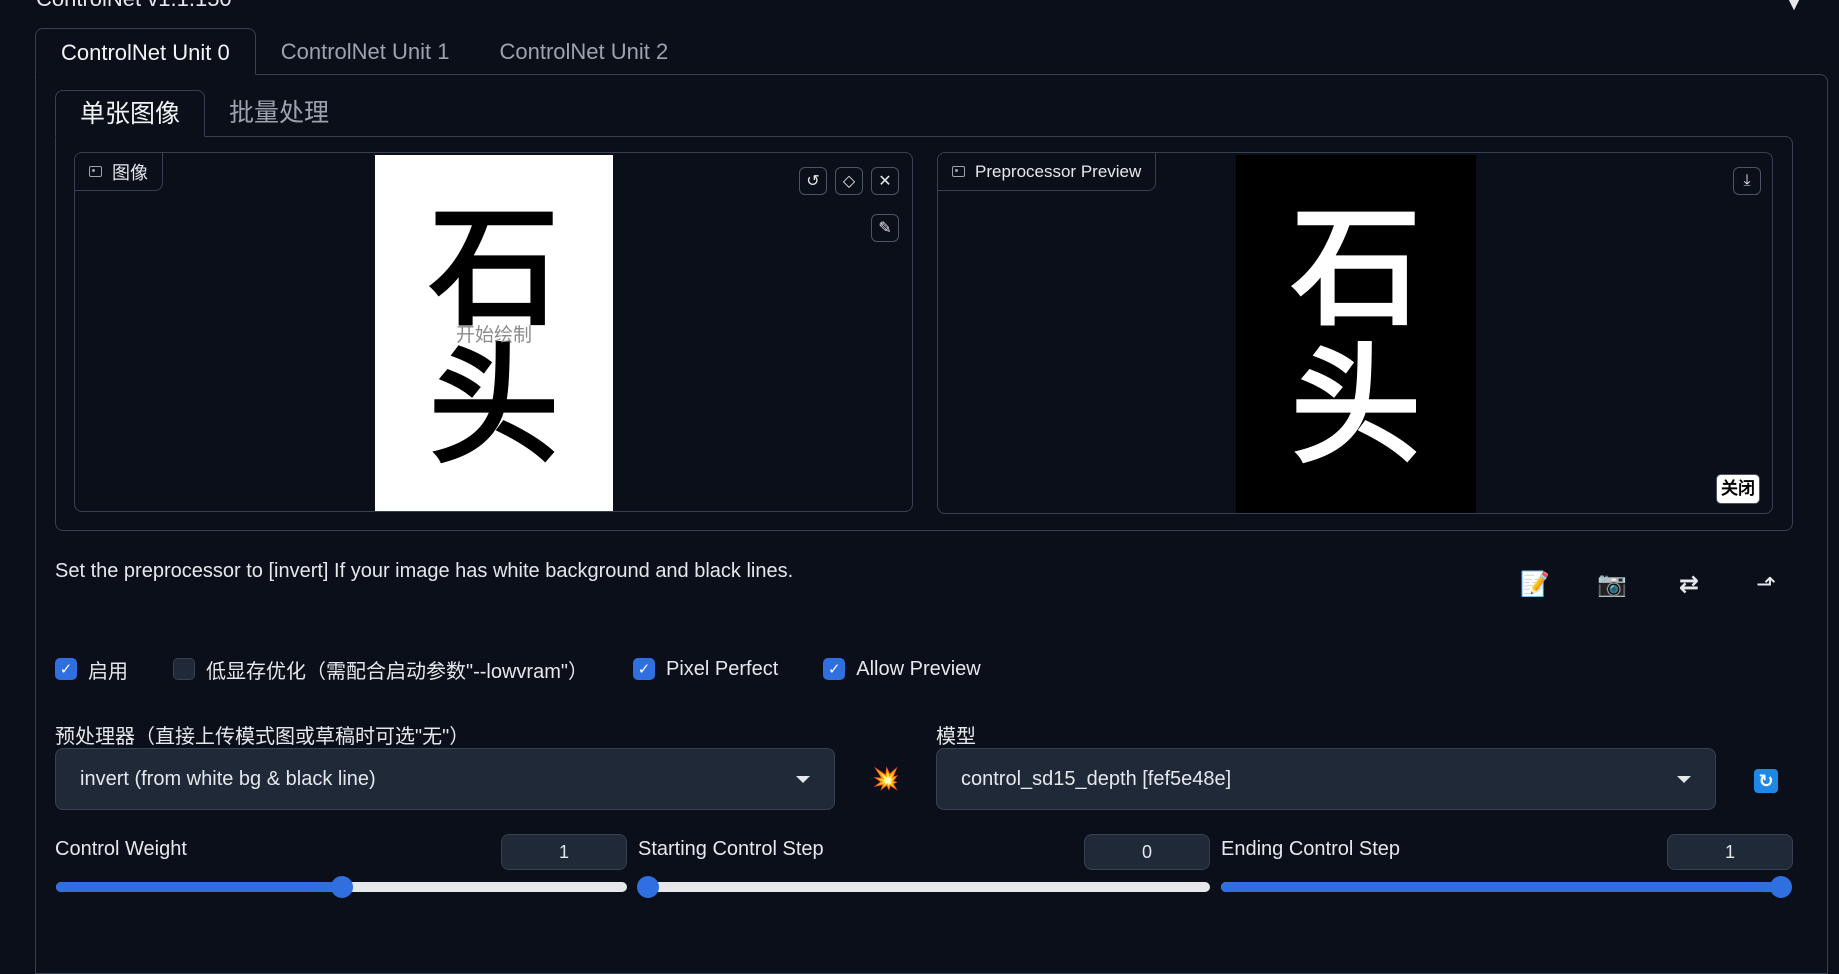  What do you see at coordinates (228, 778) in the screenshot?
I see `preprocessor-value: invert (from white bg & black line)` at bounding box center [228, 778].